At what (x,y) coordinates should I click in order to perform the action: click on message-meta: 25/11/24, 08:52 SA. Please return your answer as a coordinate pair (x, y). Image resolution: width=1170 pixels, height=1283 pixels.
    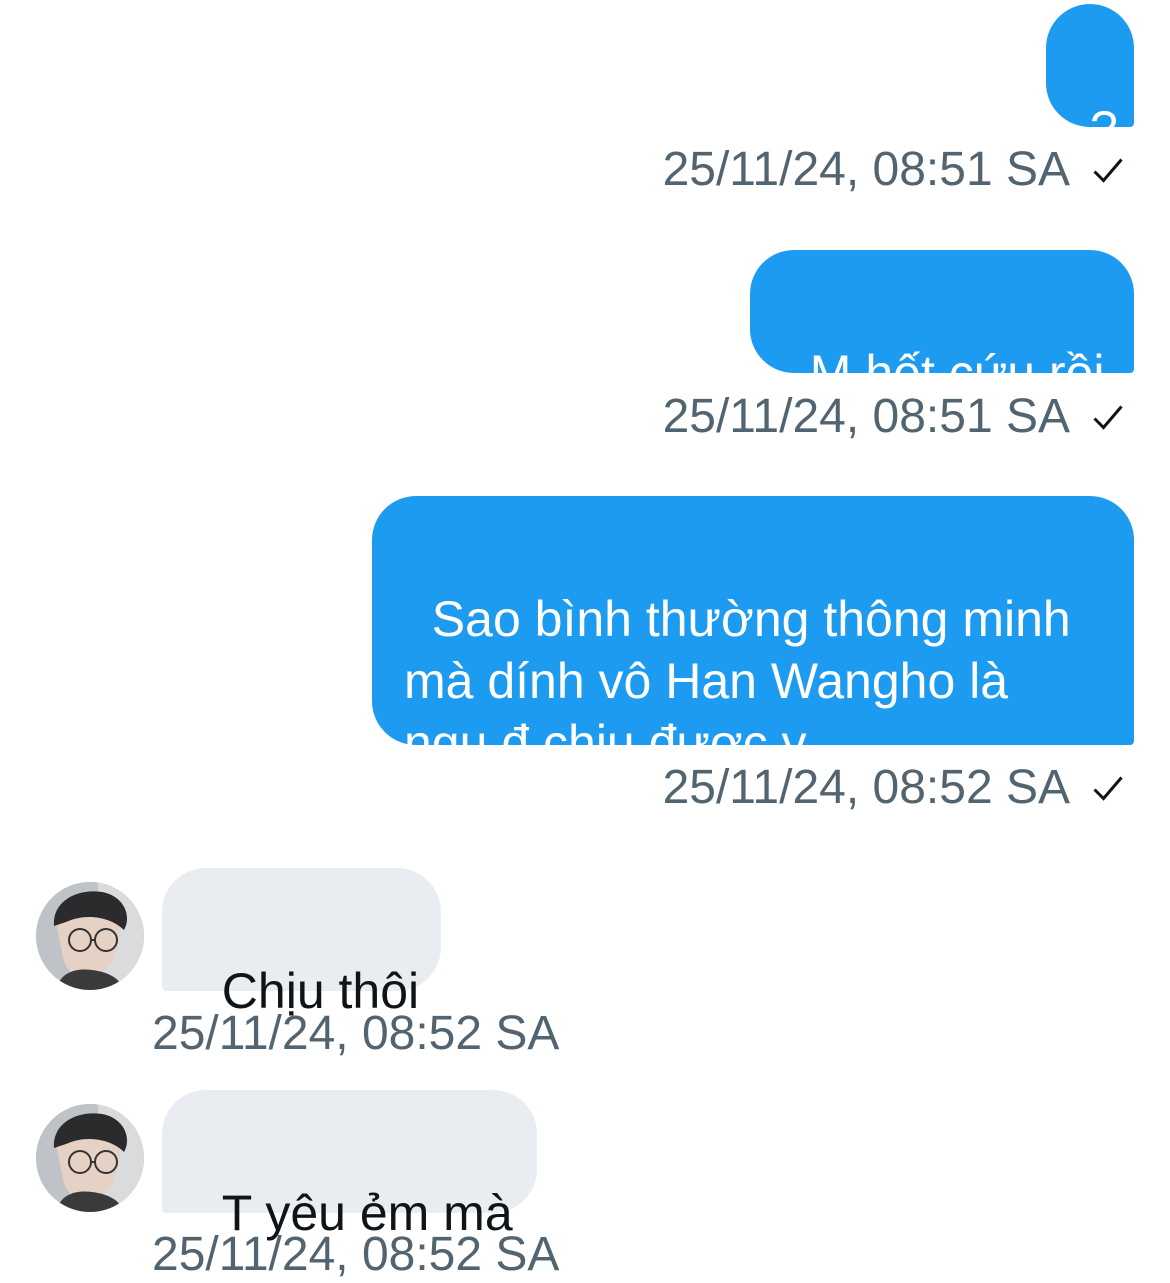
    Looking at the image, I should click on (894, 788).